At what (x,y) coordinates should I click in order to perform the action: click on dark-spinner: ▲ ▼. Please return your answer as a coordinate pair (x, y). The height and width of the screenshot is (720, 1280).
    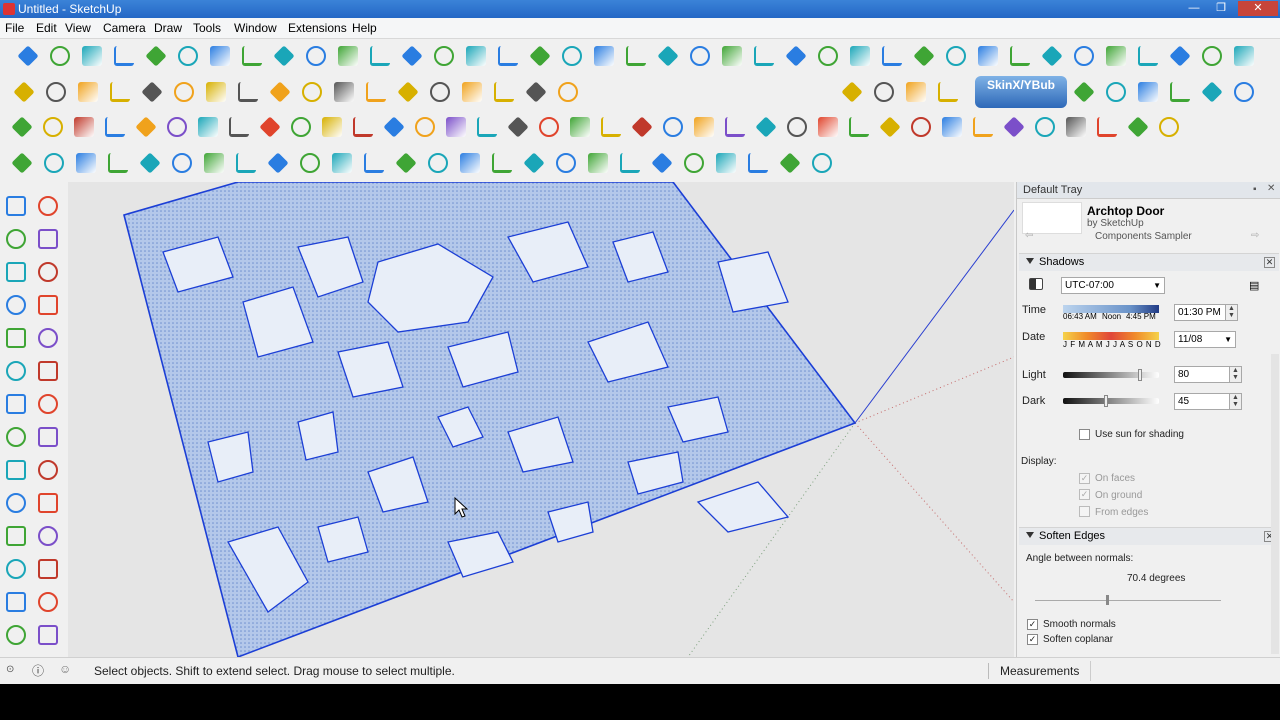
    Looking at the image, I should click on (1236, 401).